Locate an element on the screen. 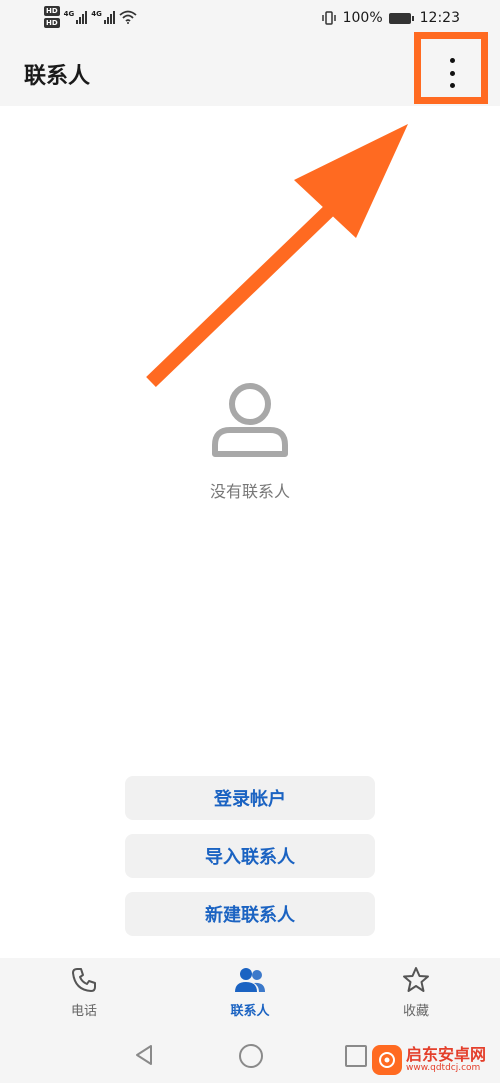 This screenshot has height=1083, width=500. login-account-button: 登录帐户 is located at coordinates (250, 798).